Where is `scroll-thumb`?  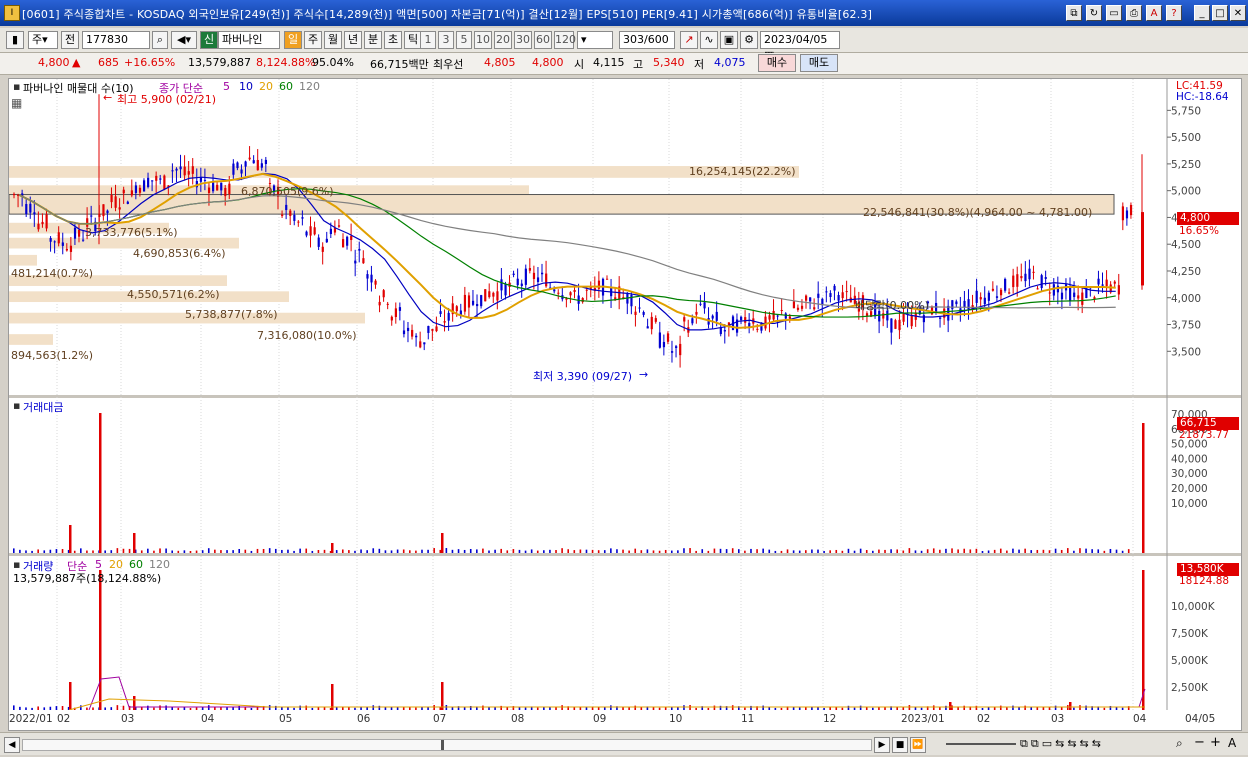 scroll-thumb is located at coordinates (442, 745).